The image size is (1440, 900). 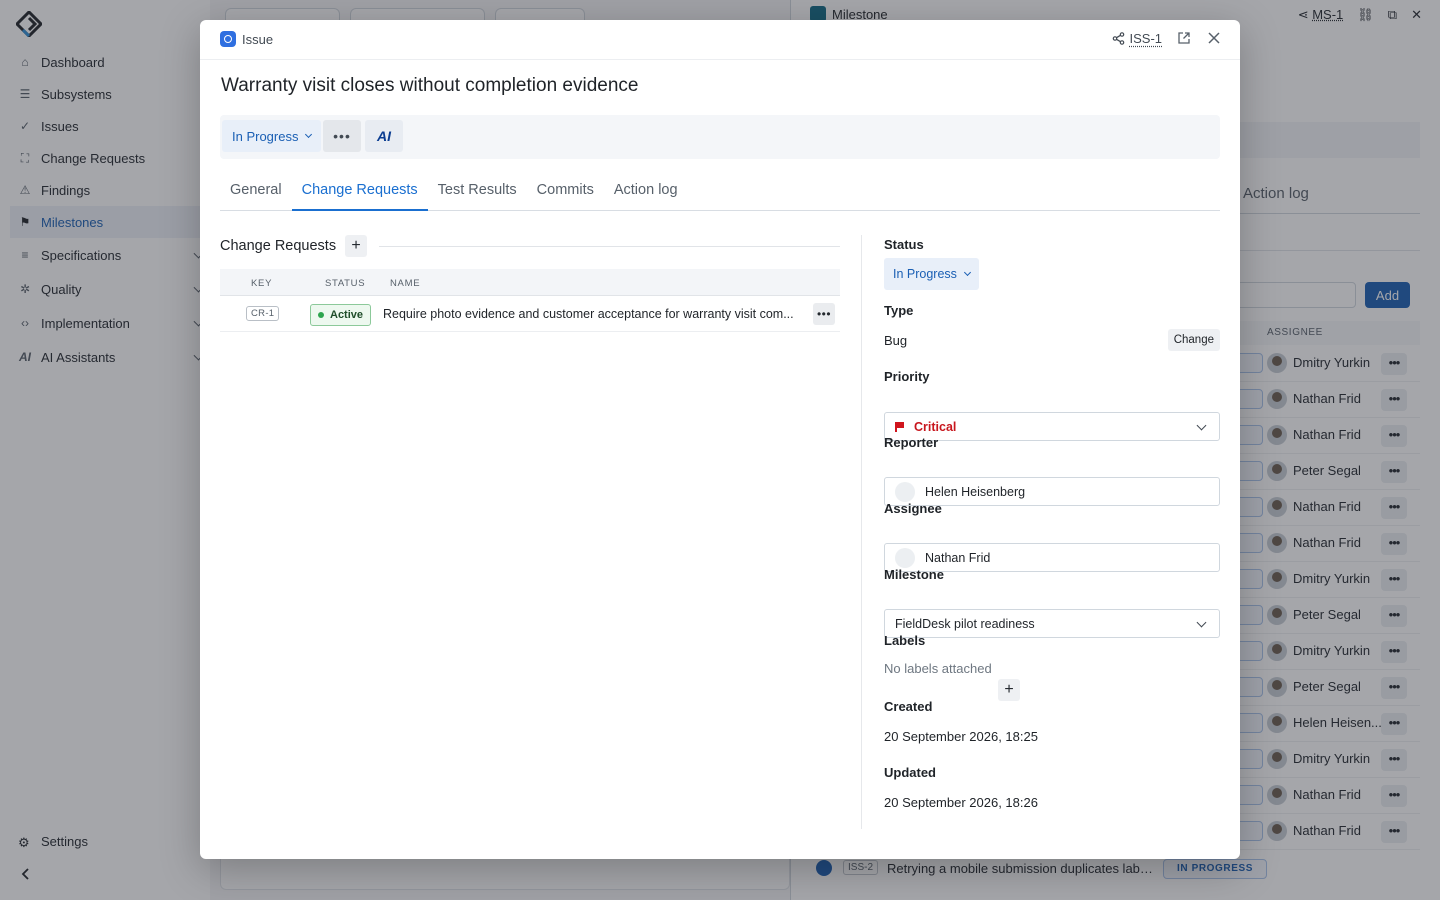 What do you see at coordinates (905, 640) in the screenshot?
I see `labels-label: Labels` at bounding box center [905, 640].